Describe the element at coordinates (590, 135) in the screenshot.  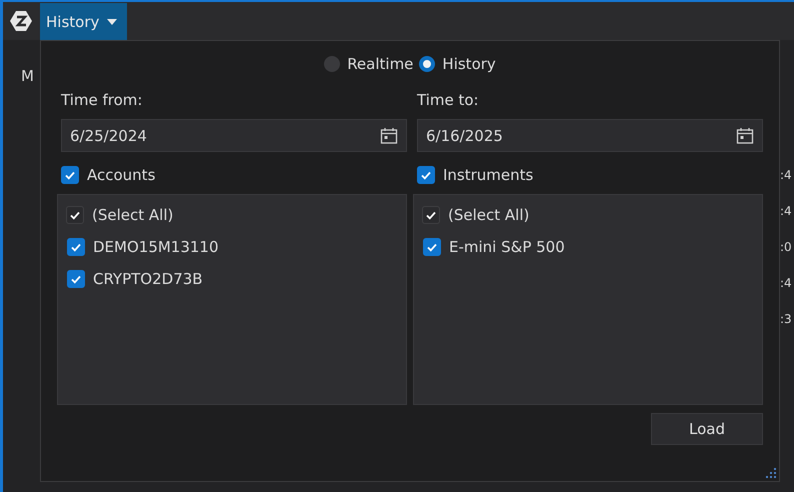
I see `date-field: 6/16/2025` at that location.